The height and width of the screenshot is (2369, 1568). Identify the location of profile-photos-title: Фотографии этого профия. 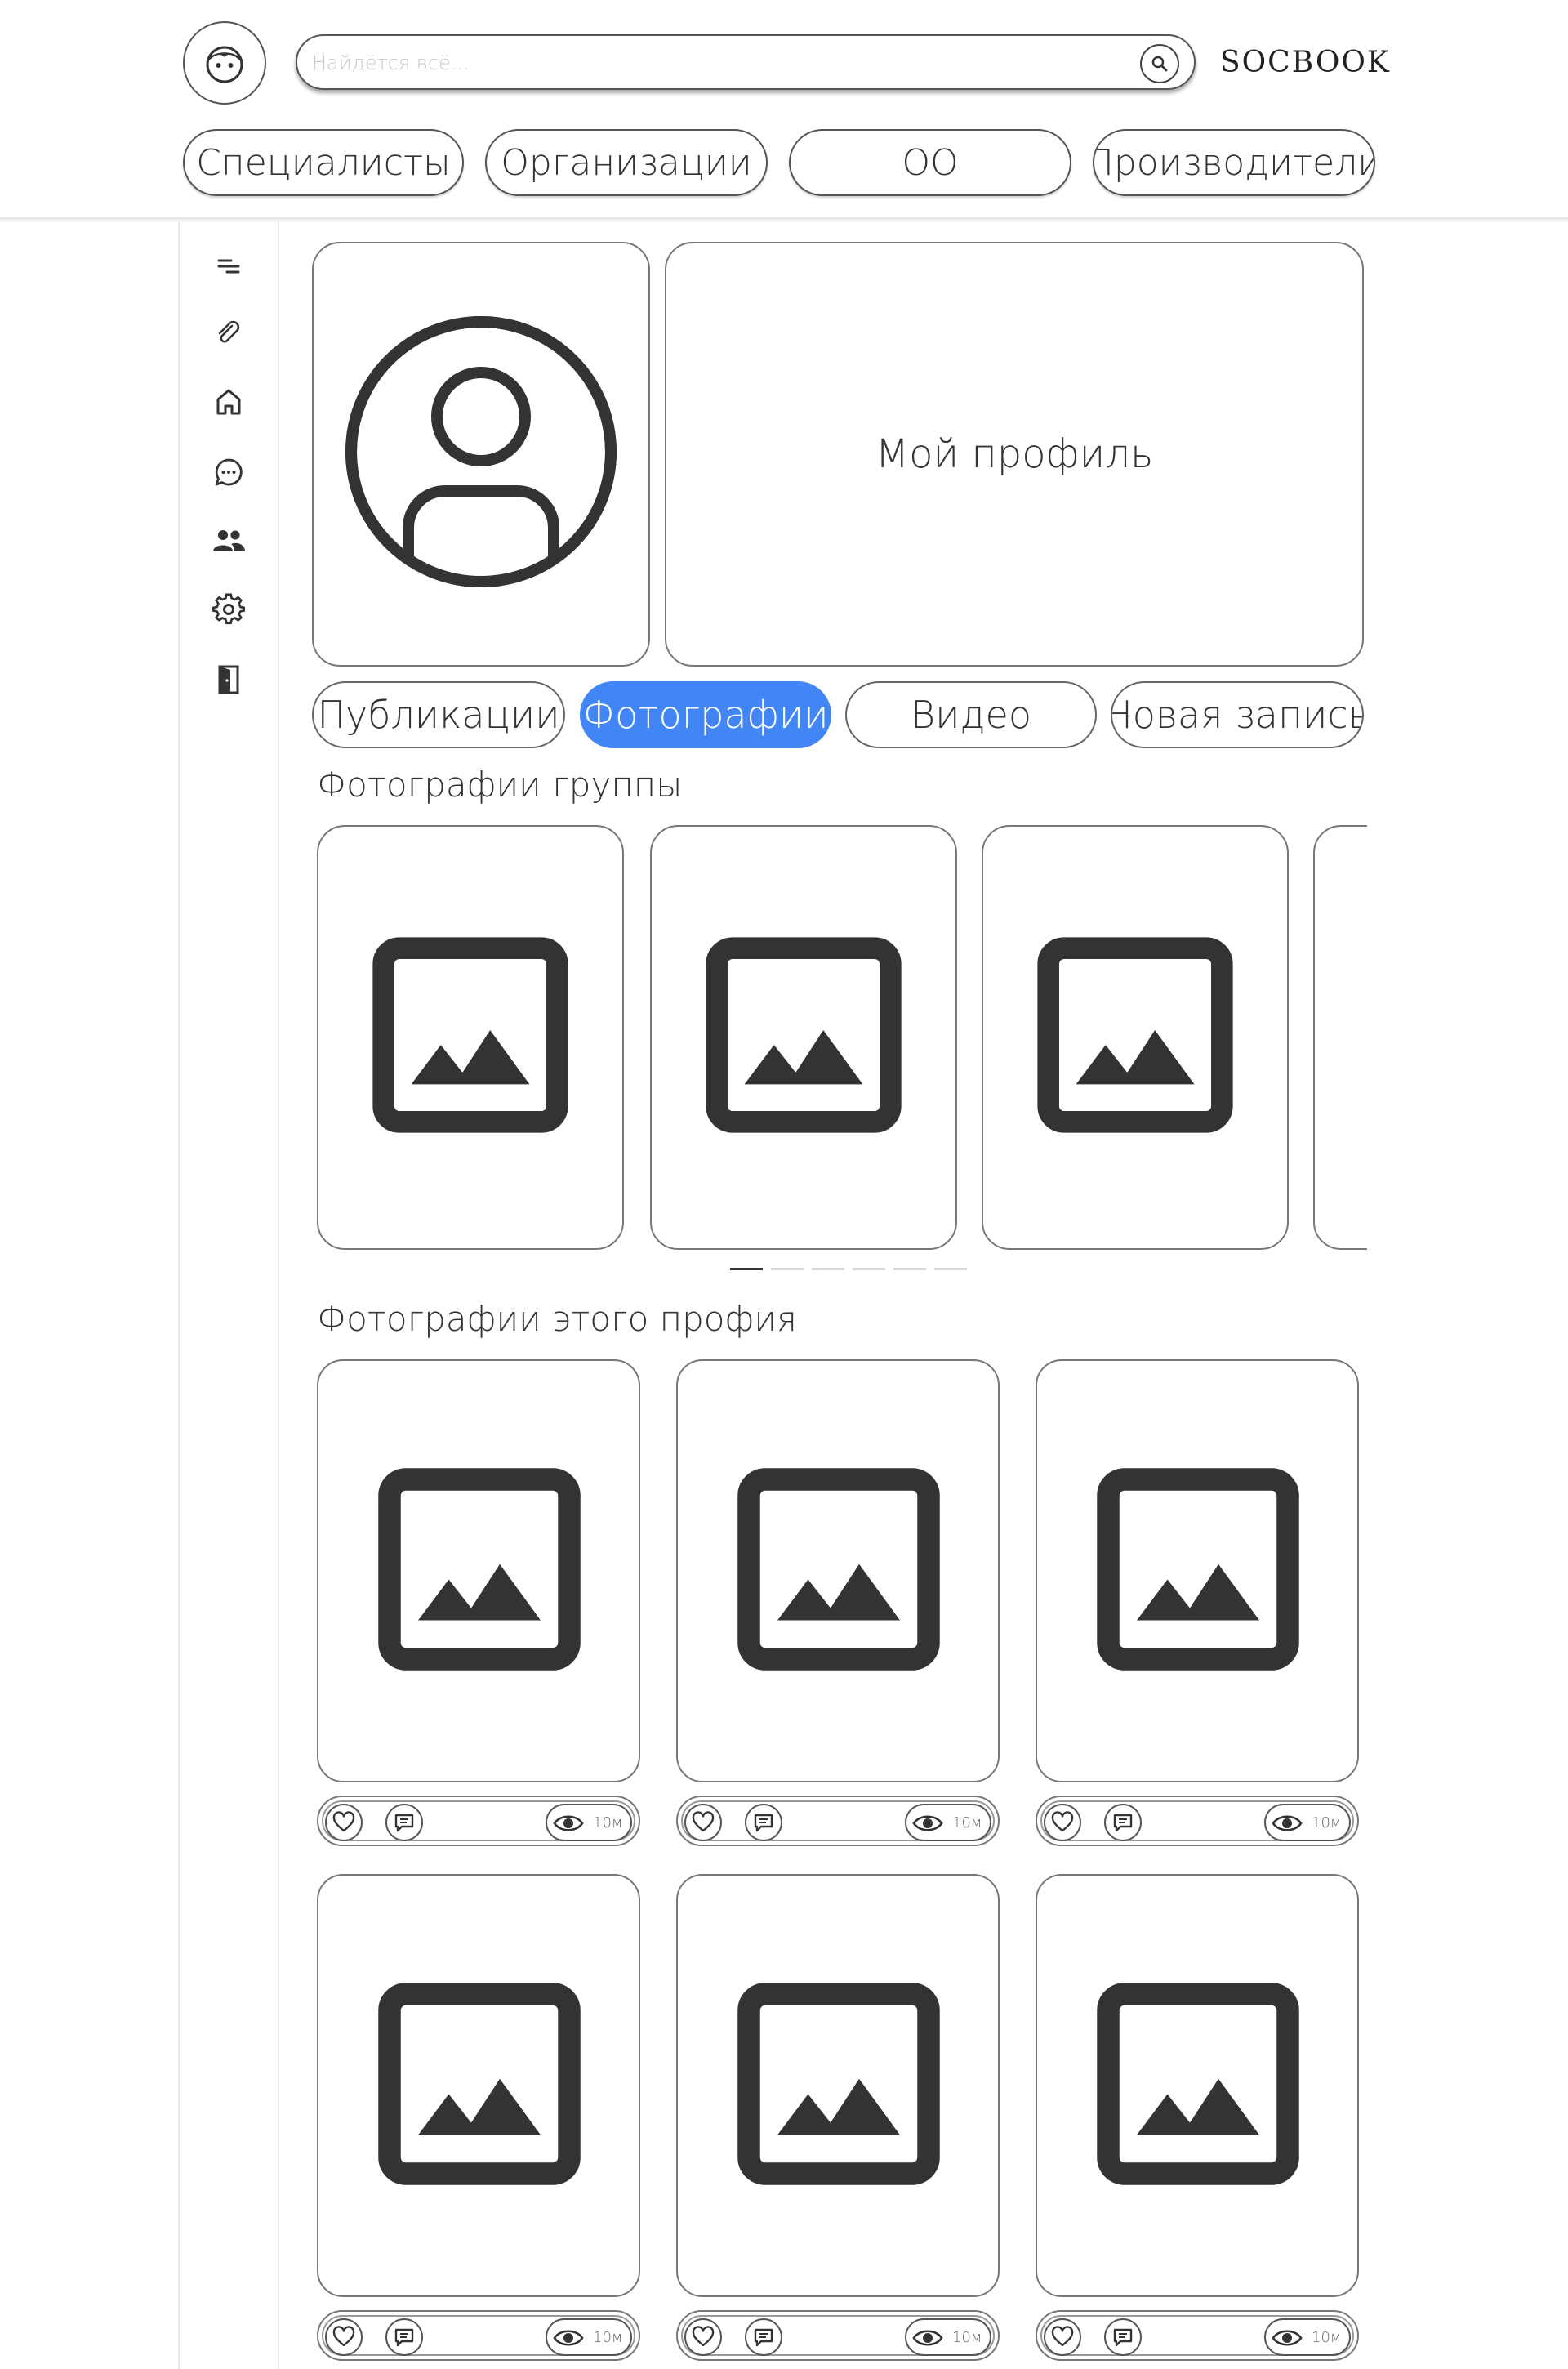
(557, 1319).